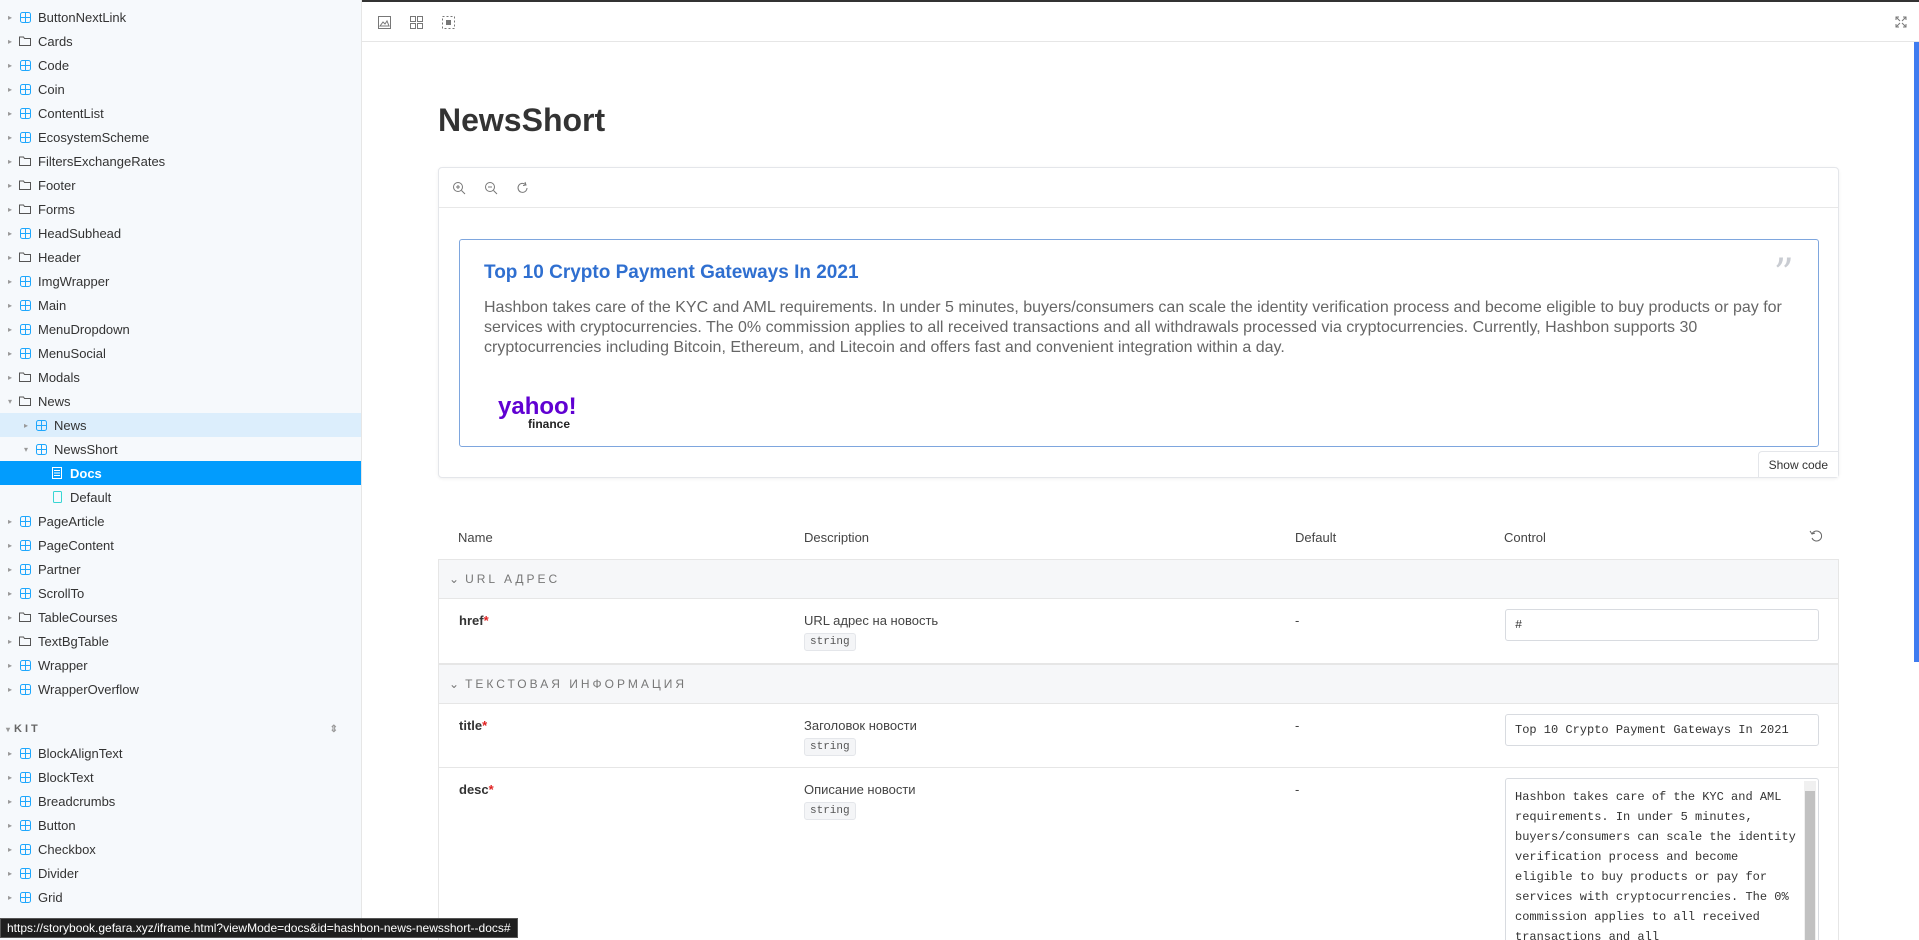  What do you see at coordinates (180, 569) in the screenshot?
I see `sidebar-item-partner: ▸ Partner` at bounding box center [180, 569].